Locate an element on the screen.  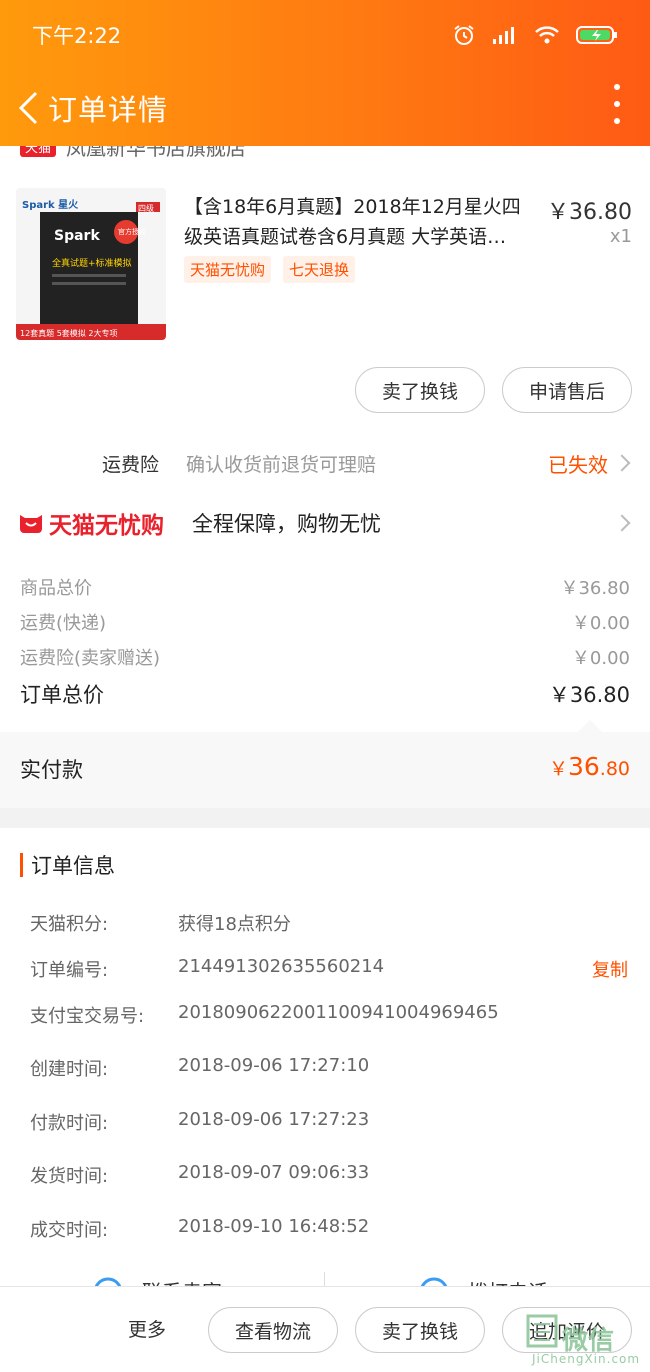
shipping-fee-value: ￥0.00 is located at coordinates (600, 623).